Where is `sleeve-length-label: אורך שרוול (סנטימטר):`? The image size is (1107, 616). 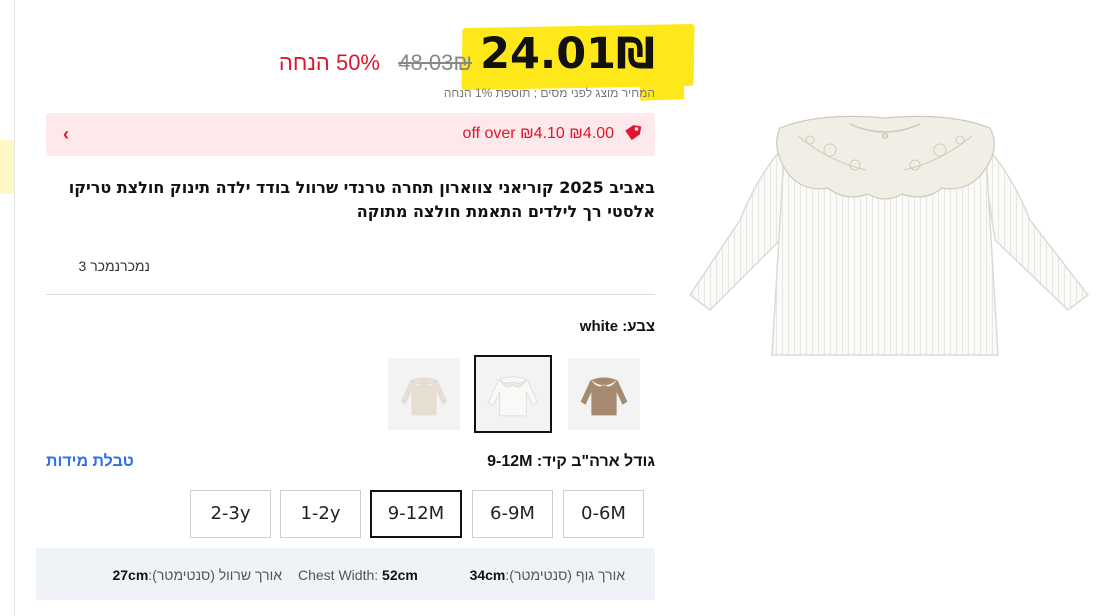
sleeve-length-label: אורך שרוול (סנטימטר): is located at coordinates (215, 575).